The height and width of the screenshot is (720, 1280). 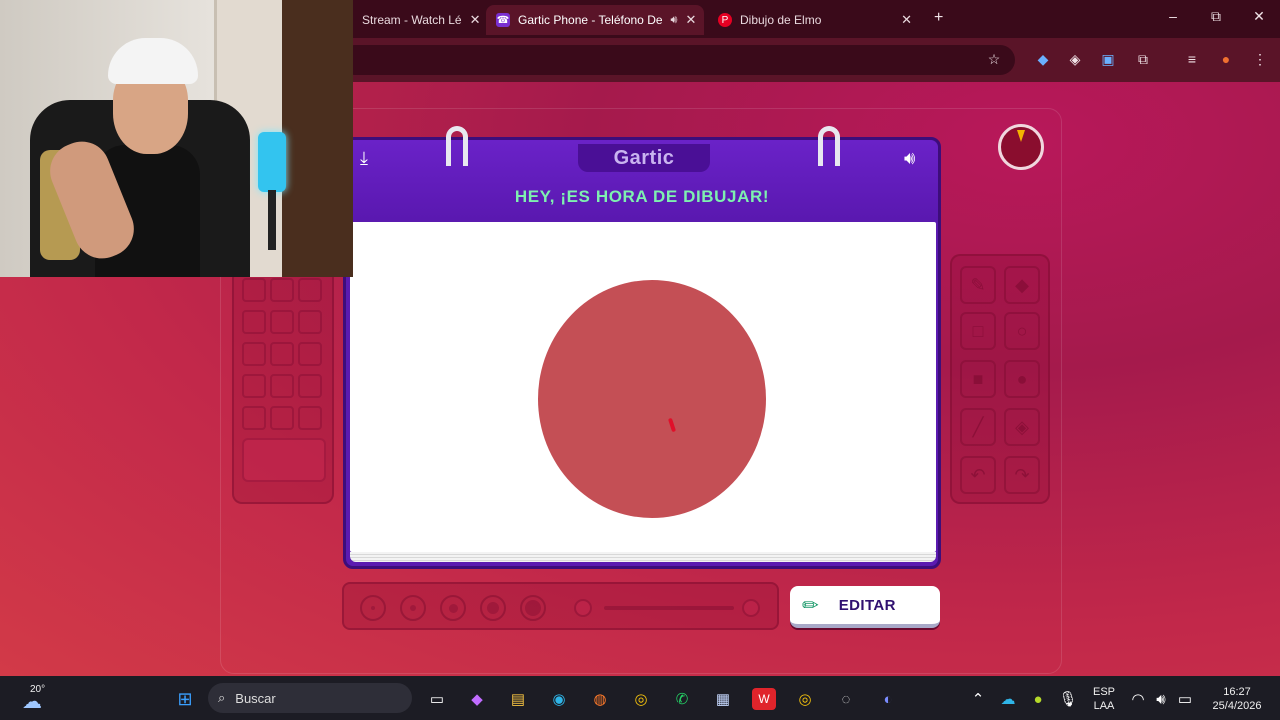 I want to click on address-bar, so click(x=677, y=60).